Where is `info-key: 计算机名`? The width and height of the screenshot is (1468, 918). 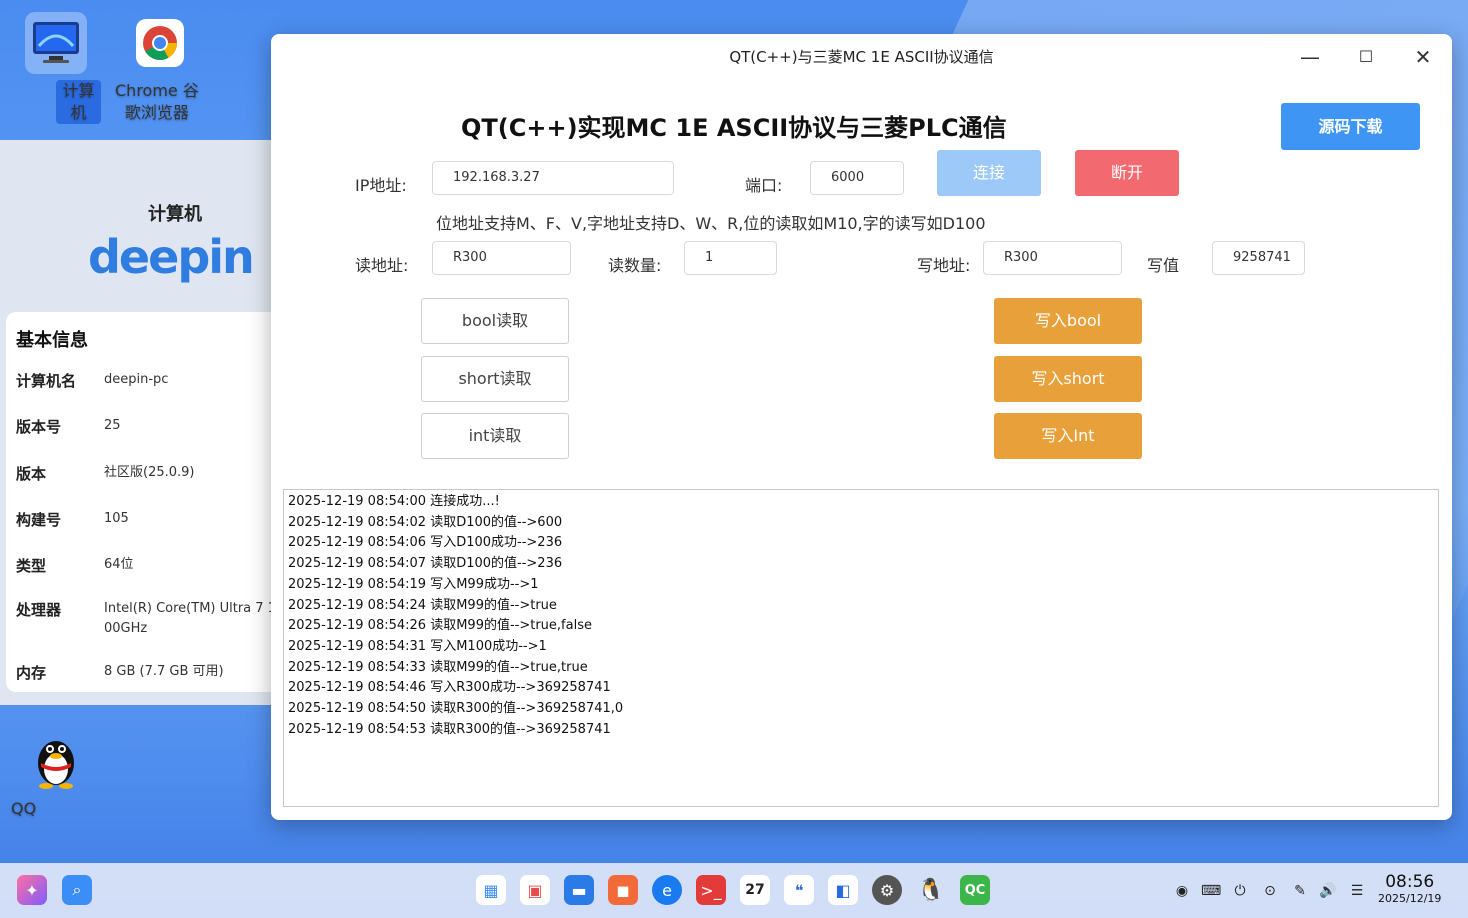
info-key: 计算机名 is located at coordinates (46, 381).